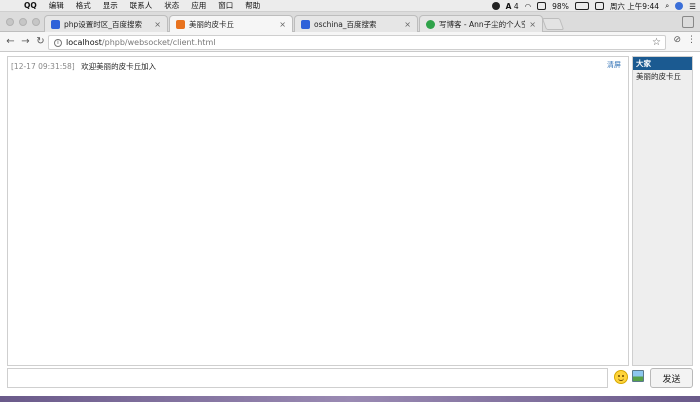  I want to click on search-icon: ⌕, so click(667, 6).